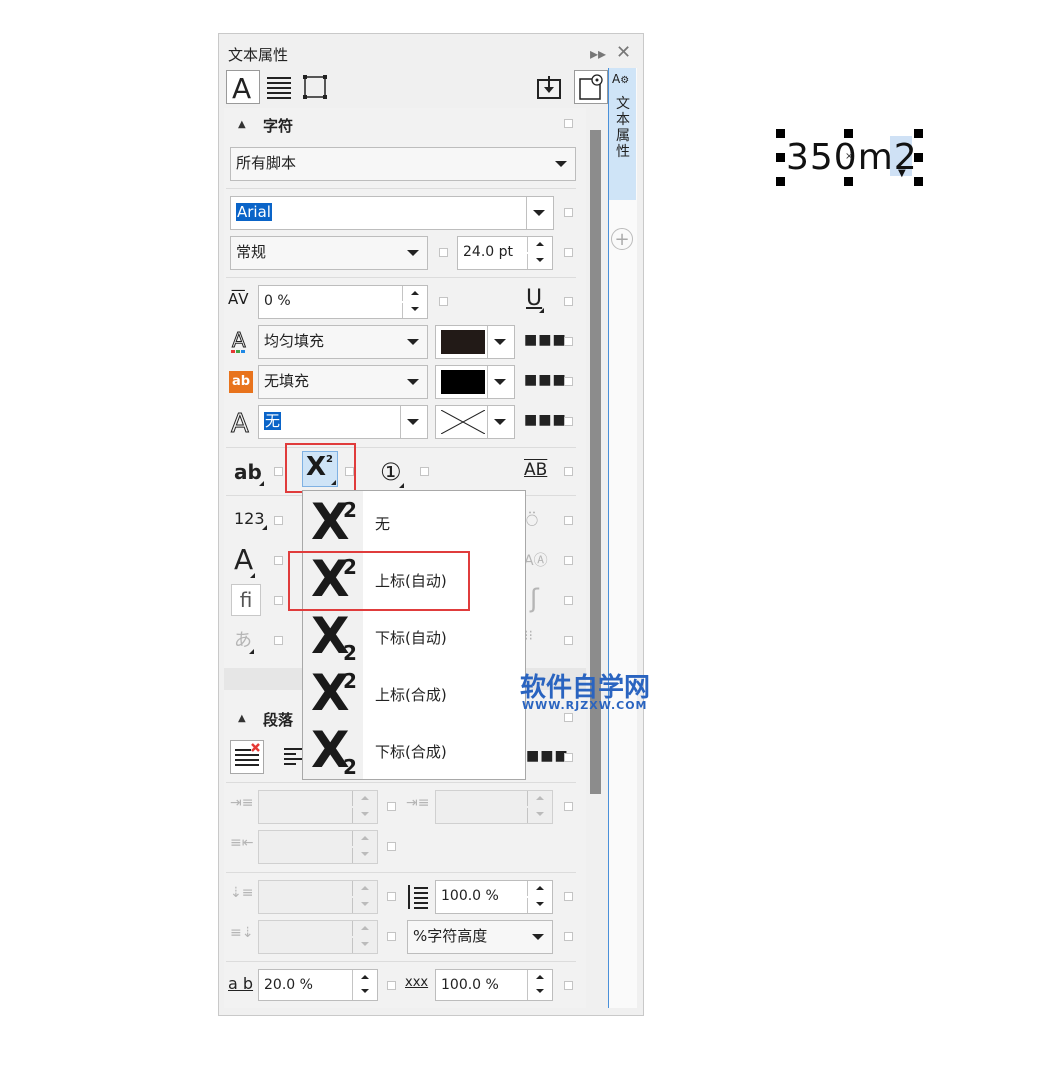 The height and width of the screenshot is (1068, 1050). What do you see at coordinates (391, 985) in the screenshot?
I see `character-spacing-checkbox` at bounding box center [391, 985].